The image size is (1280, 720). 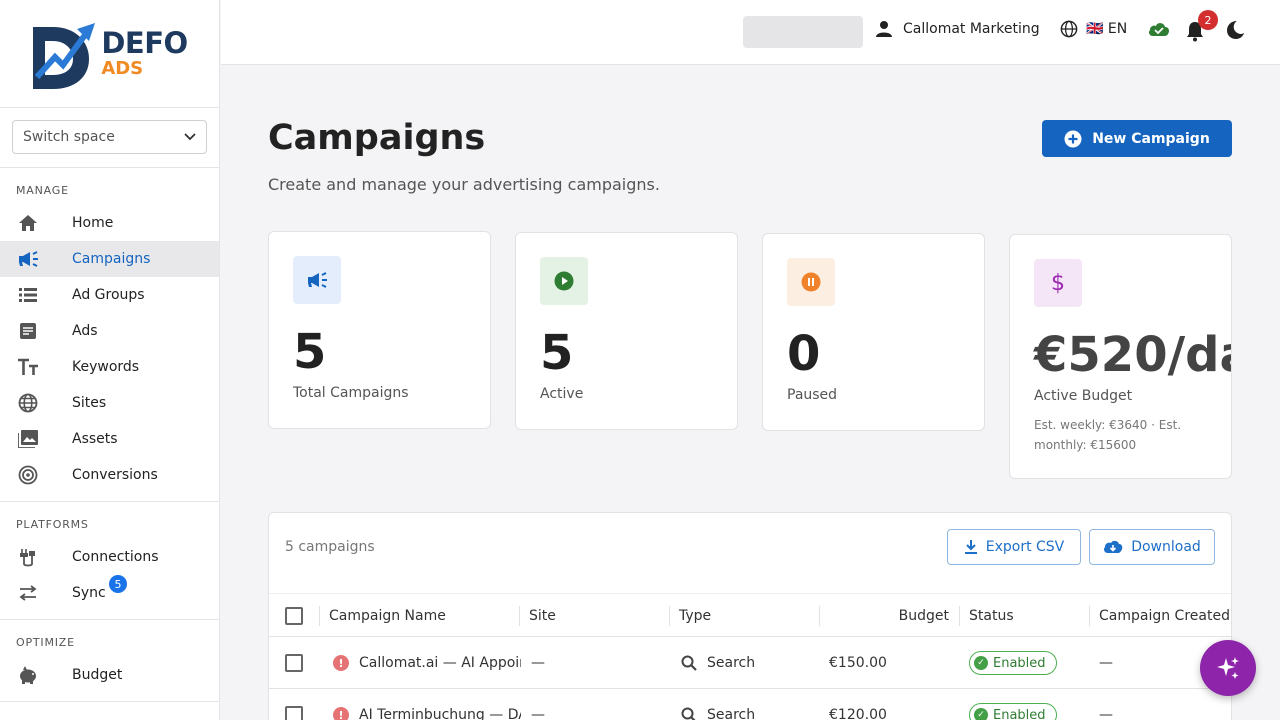 I want to click on globe-icon, so click(x=28, y=403).